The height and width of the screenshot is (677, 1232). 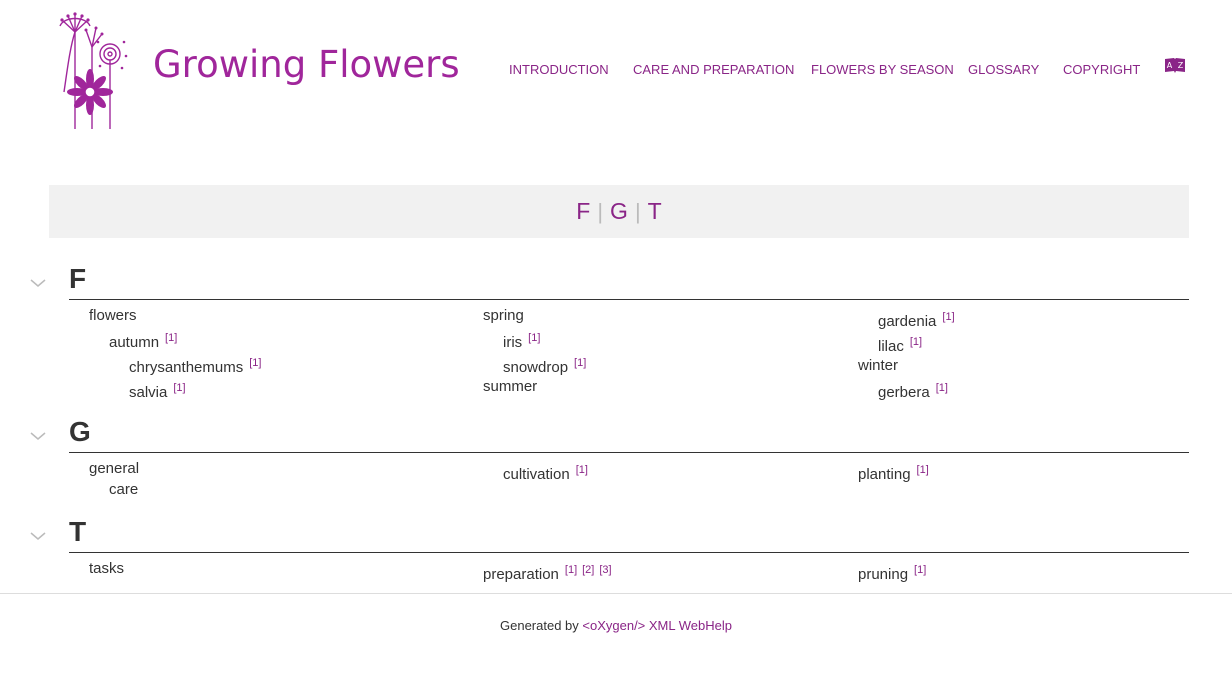 What do you see at coordinates (655, 211) in the screenshot?
I see `letter-link-t: T` at bounding box center [655, 211].